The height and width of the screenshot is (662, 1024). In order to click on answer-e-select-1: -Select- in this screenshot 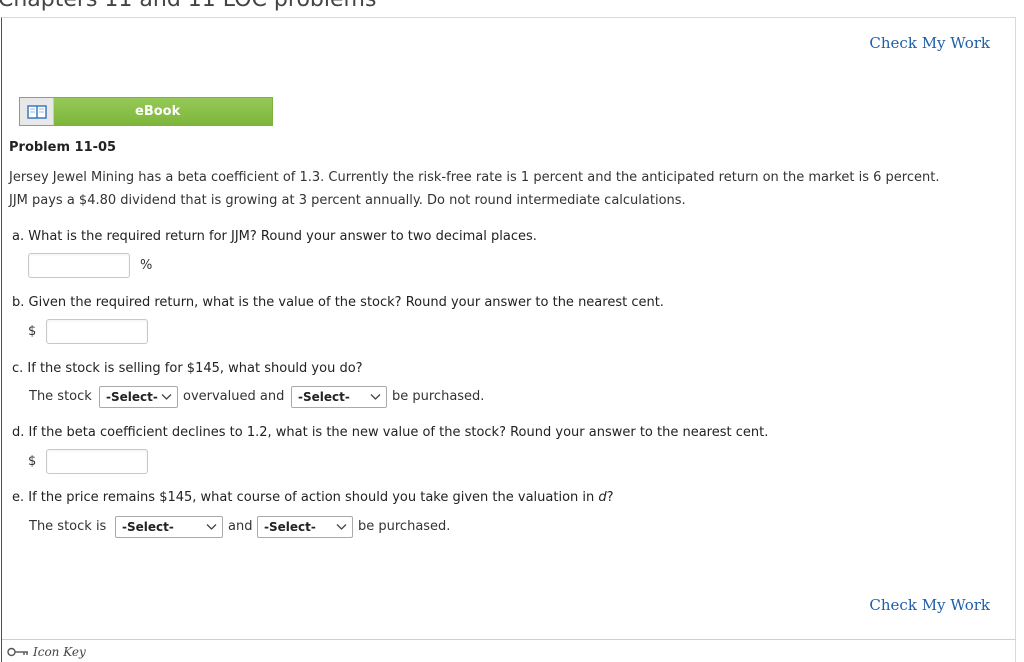, I will do `click(169, 527)`.